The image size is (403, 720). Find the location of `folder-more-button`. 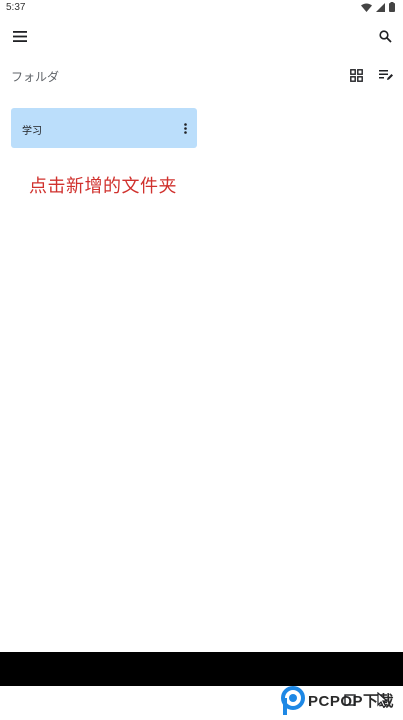

folder-more-button is located at coordinates (185, 128).